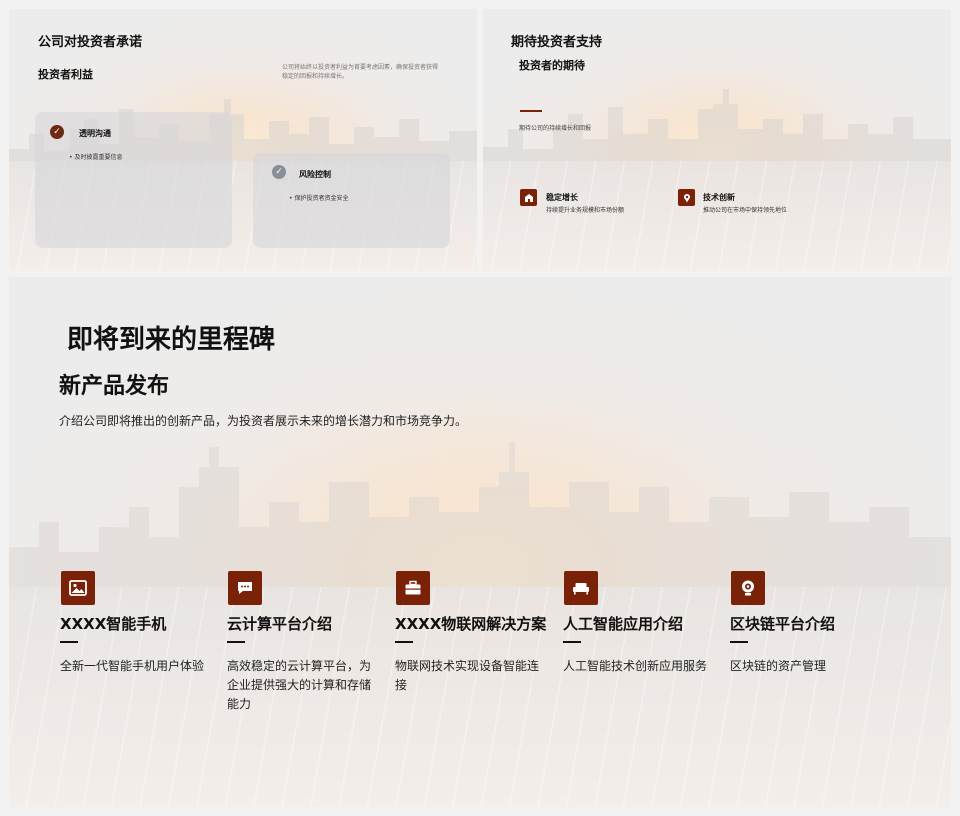  What do you see at coordinates (78, 588) in the screenshot?
I see `image-icon` at bounding box center [78, 588].